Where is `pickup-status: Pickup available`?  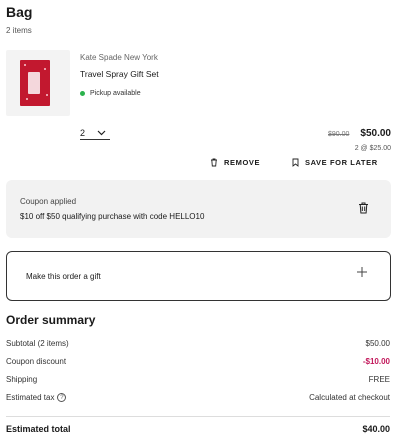 pickup-status: Pickup available is located at coordinates (110, 93).